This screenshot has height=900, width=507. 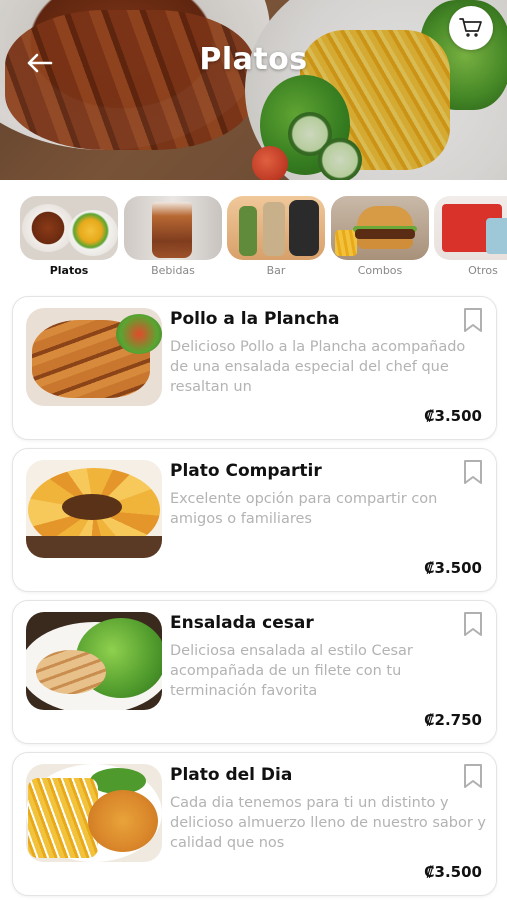 What do you see at coordinates (276, 270) in the screenshot?
I see `category-label: Bar` at bounding box center [276, 270].